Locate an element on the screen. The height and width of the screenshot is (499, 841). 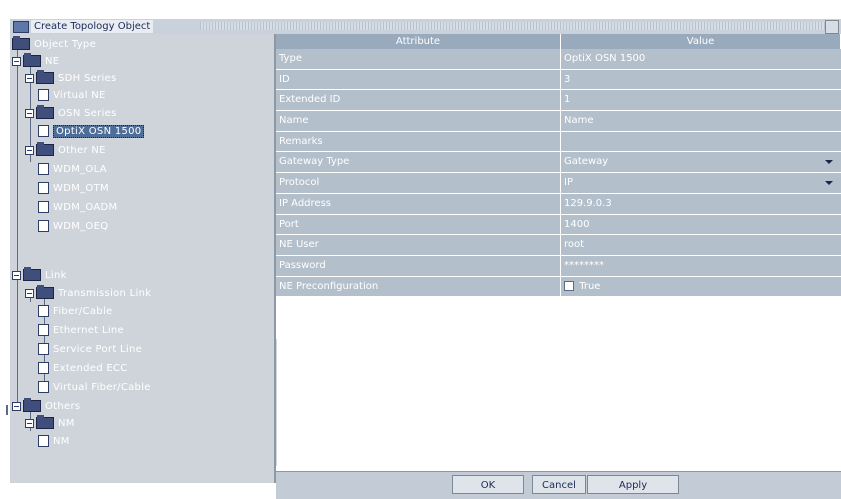
tree-node-label: Link is located at coordinates (56, 275).